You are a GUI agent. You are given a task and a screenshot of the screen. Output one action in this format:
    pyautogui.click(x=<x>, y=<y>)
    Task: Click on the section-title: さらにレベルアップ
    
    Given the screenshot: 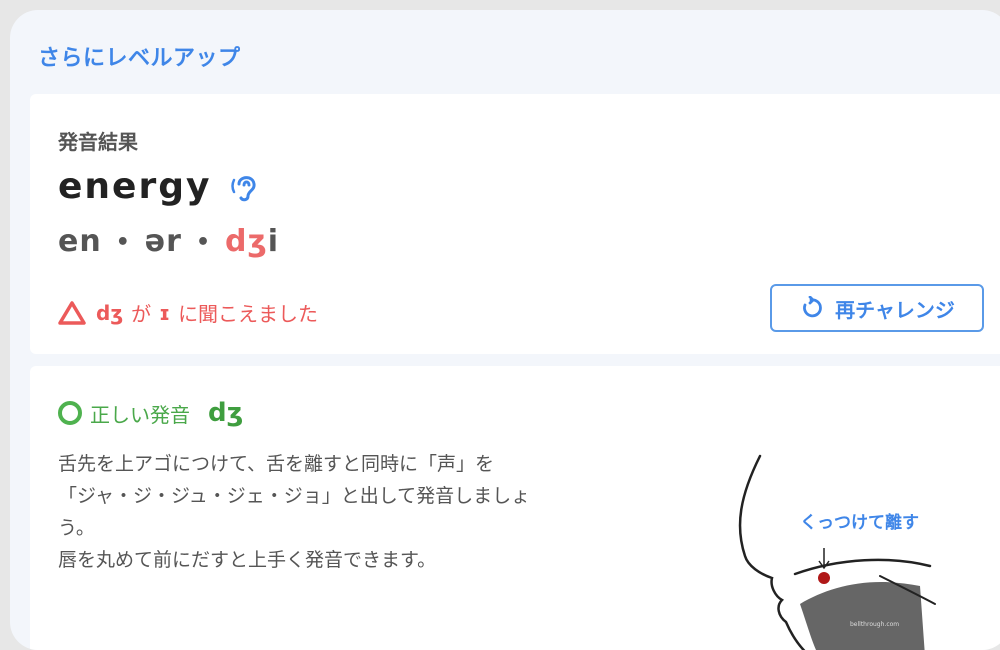 What is the action you would take?
    pyautogui.click(x=139, y=58)
    